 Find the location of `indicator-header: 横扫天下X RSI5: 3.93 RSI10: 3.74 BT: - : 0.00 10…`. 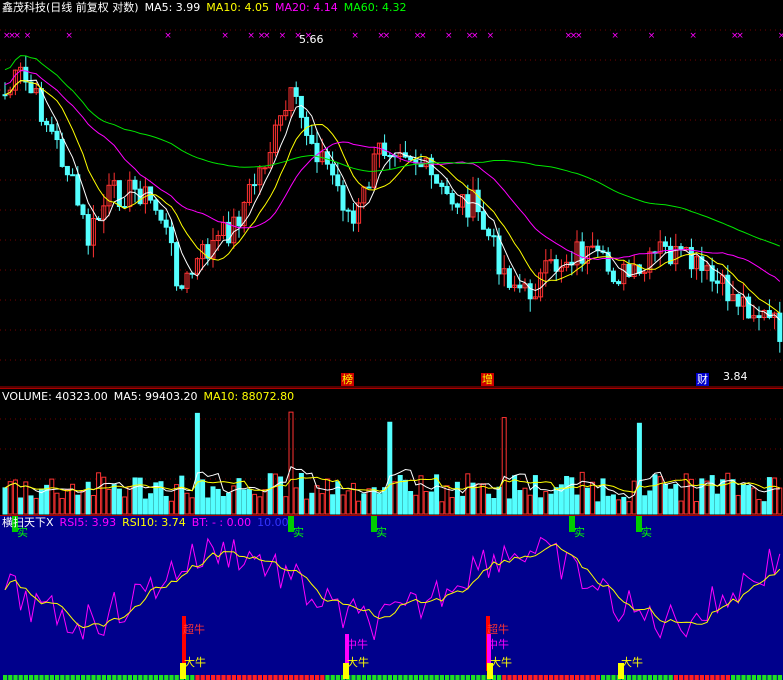

indicator-header: 横扫天下X RSI5: 3.93 RSI10: 3.74 BT: - : 0.00 10… is located at coordinates (148, 523).